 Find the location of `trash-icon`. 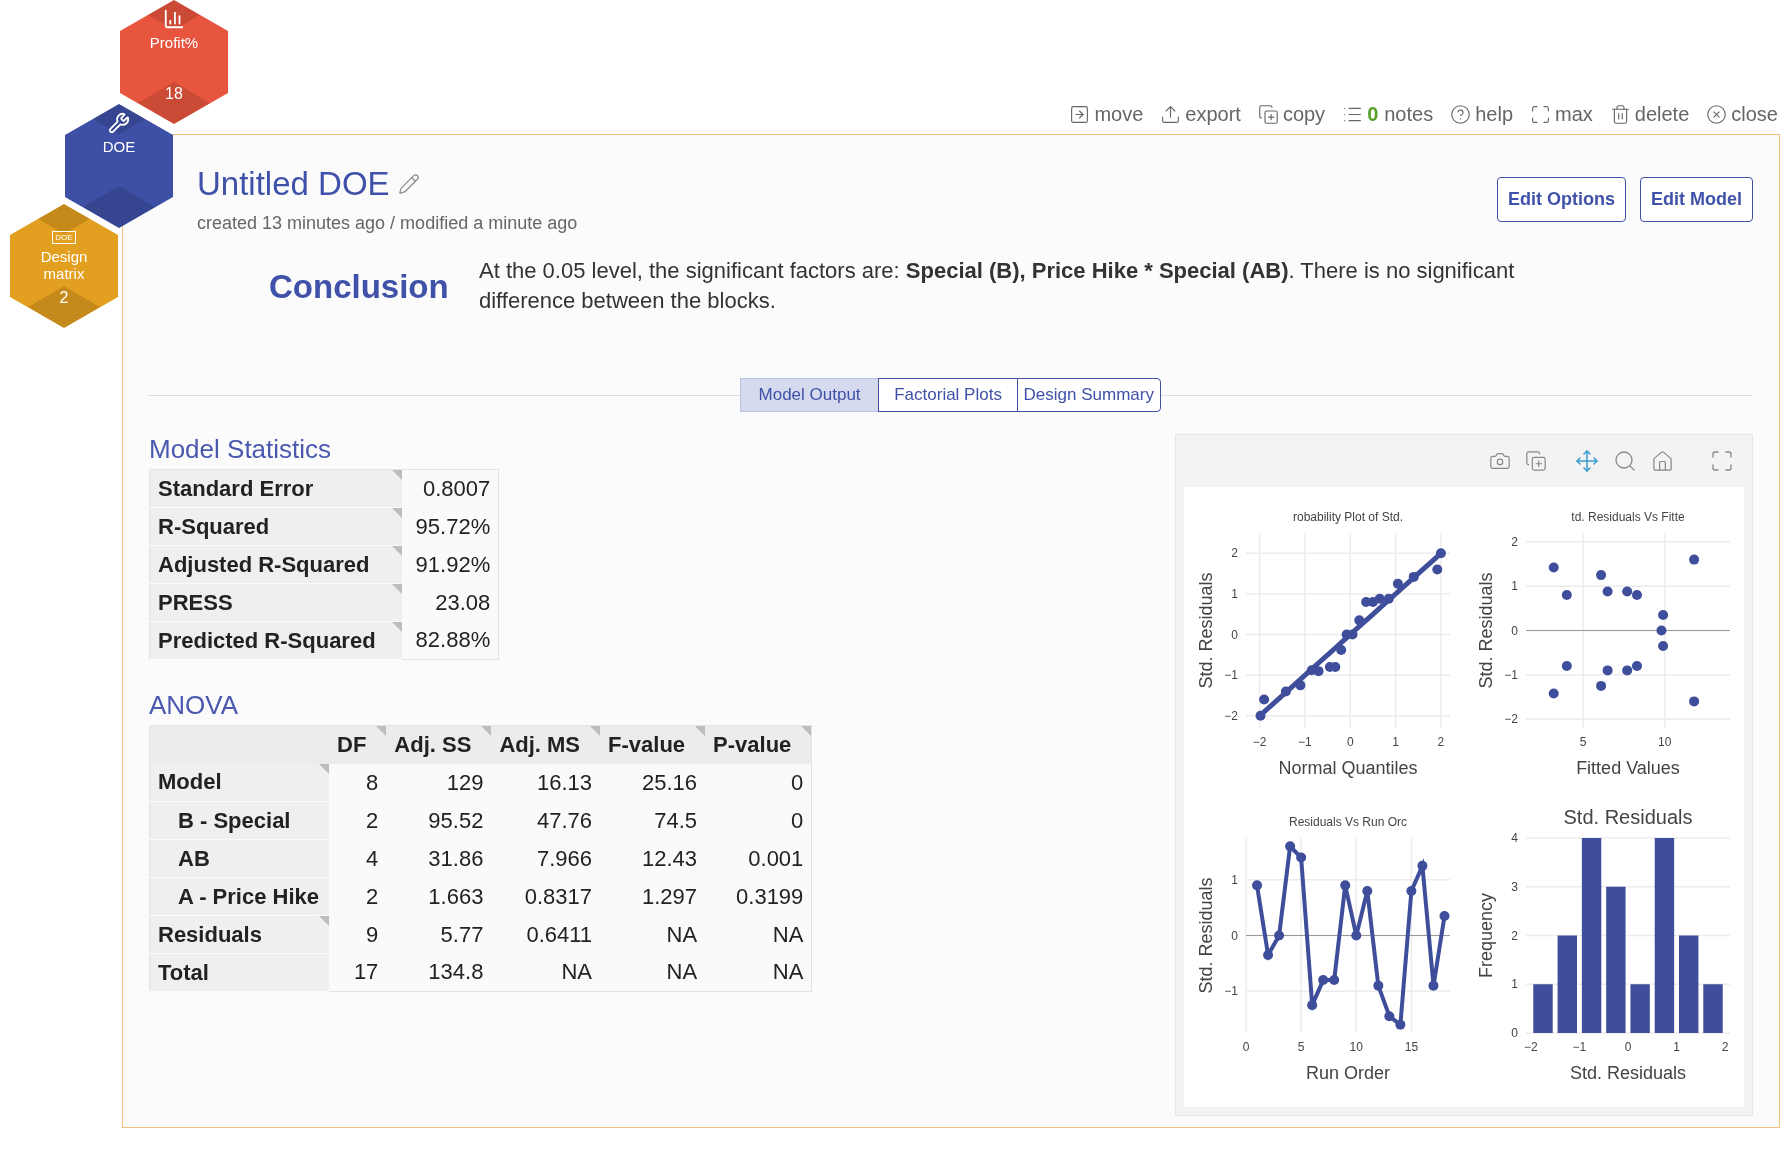

trash-icon is located at coordinates (1620, 114).